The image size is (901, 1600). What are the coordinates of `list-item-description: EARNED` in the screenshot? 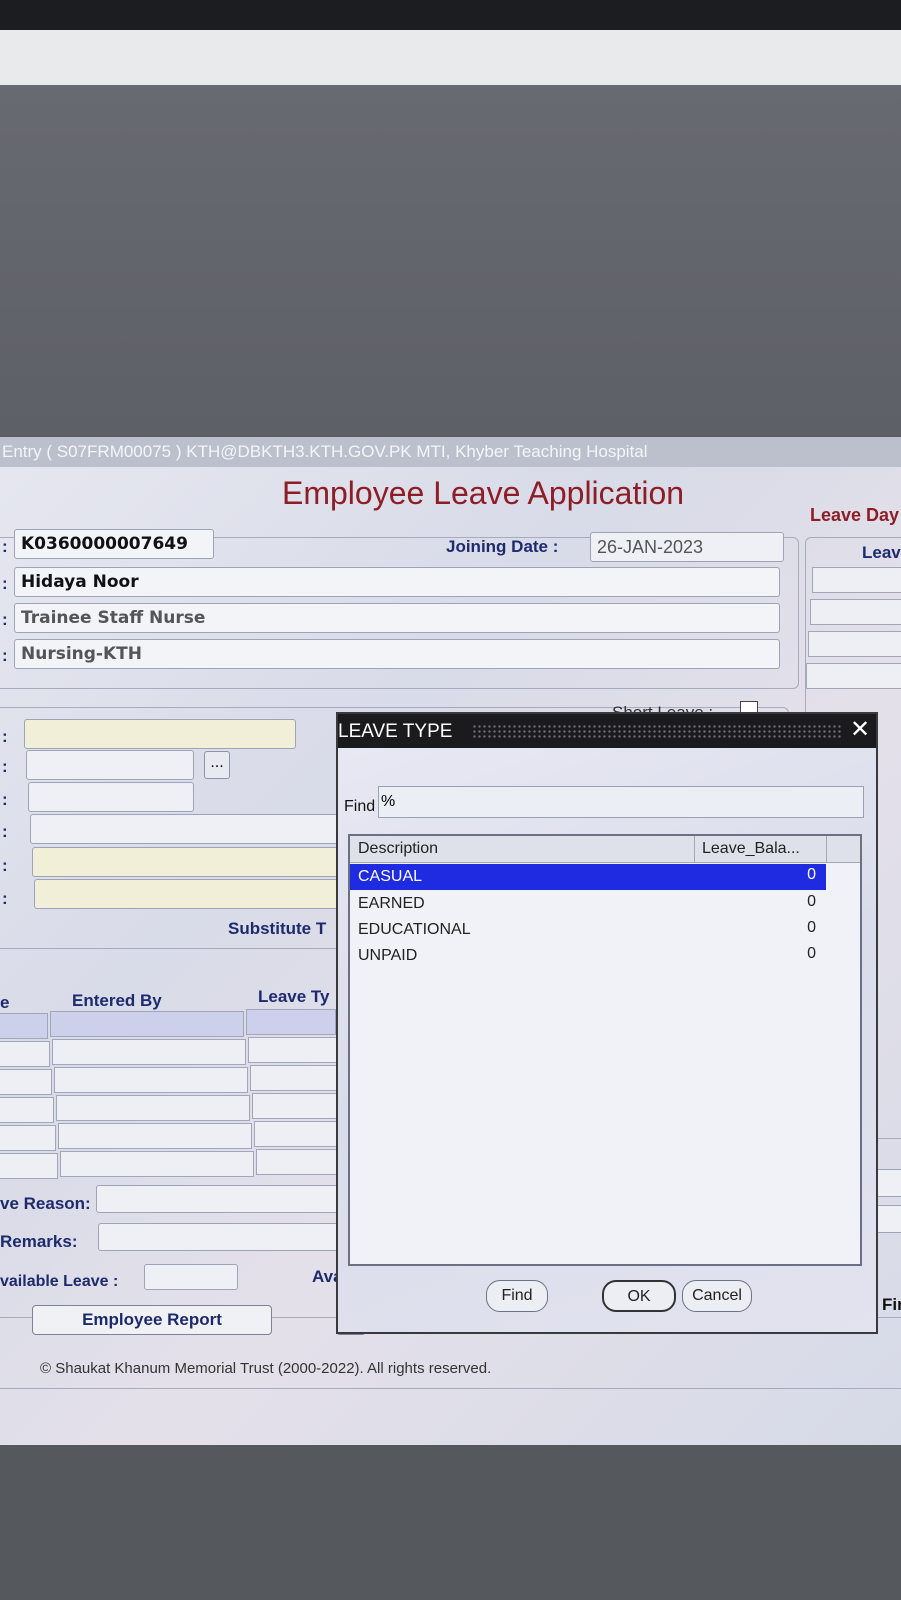 It's located at (391, 903).